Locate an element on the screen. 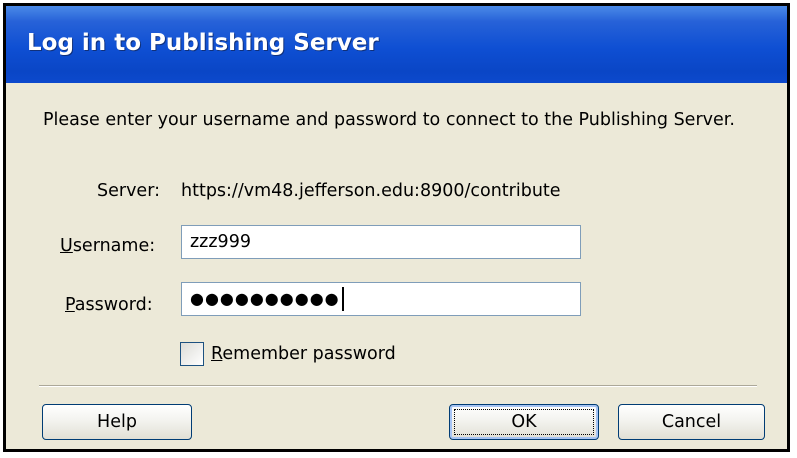 The width and height of the screenshot is (797, 458). ok-button-label: OK is located at coordinates (524, 422).